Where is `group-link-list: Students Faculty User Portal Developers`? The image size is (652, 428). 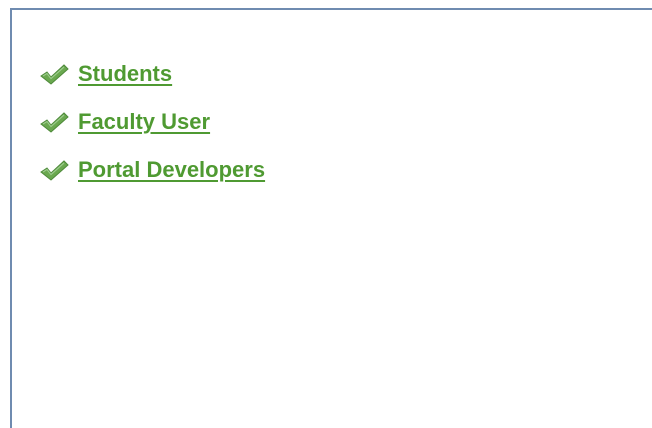
group-link-list: Students Faculty User Portal Developers is located at coordinates (151, 122).